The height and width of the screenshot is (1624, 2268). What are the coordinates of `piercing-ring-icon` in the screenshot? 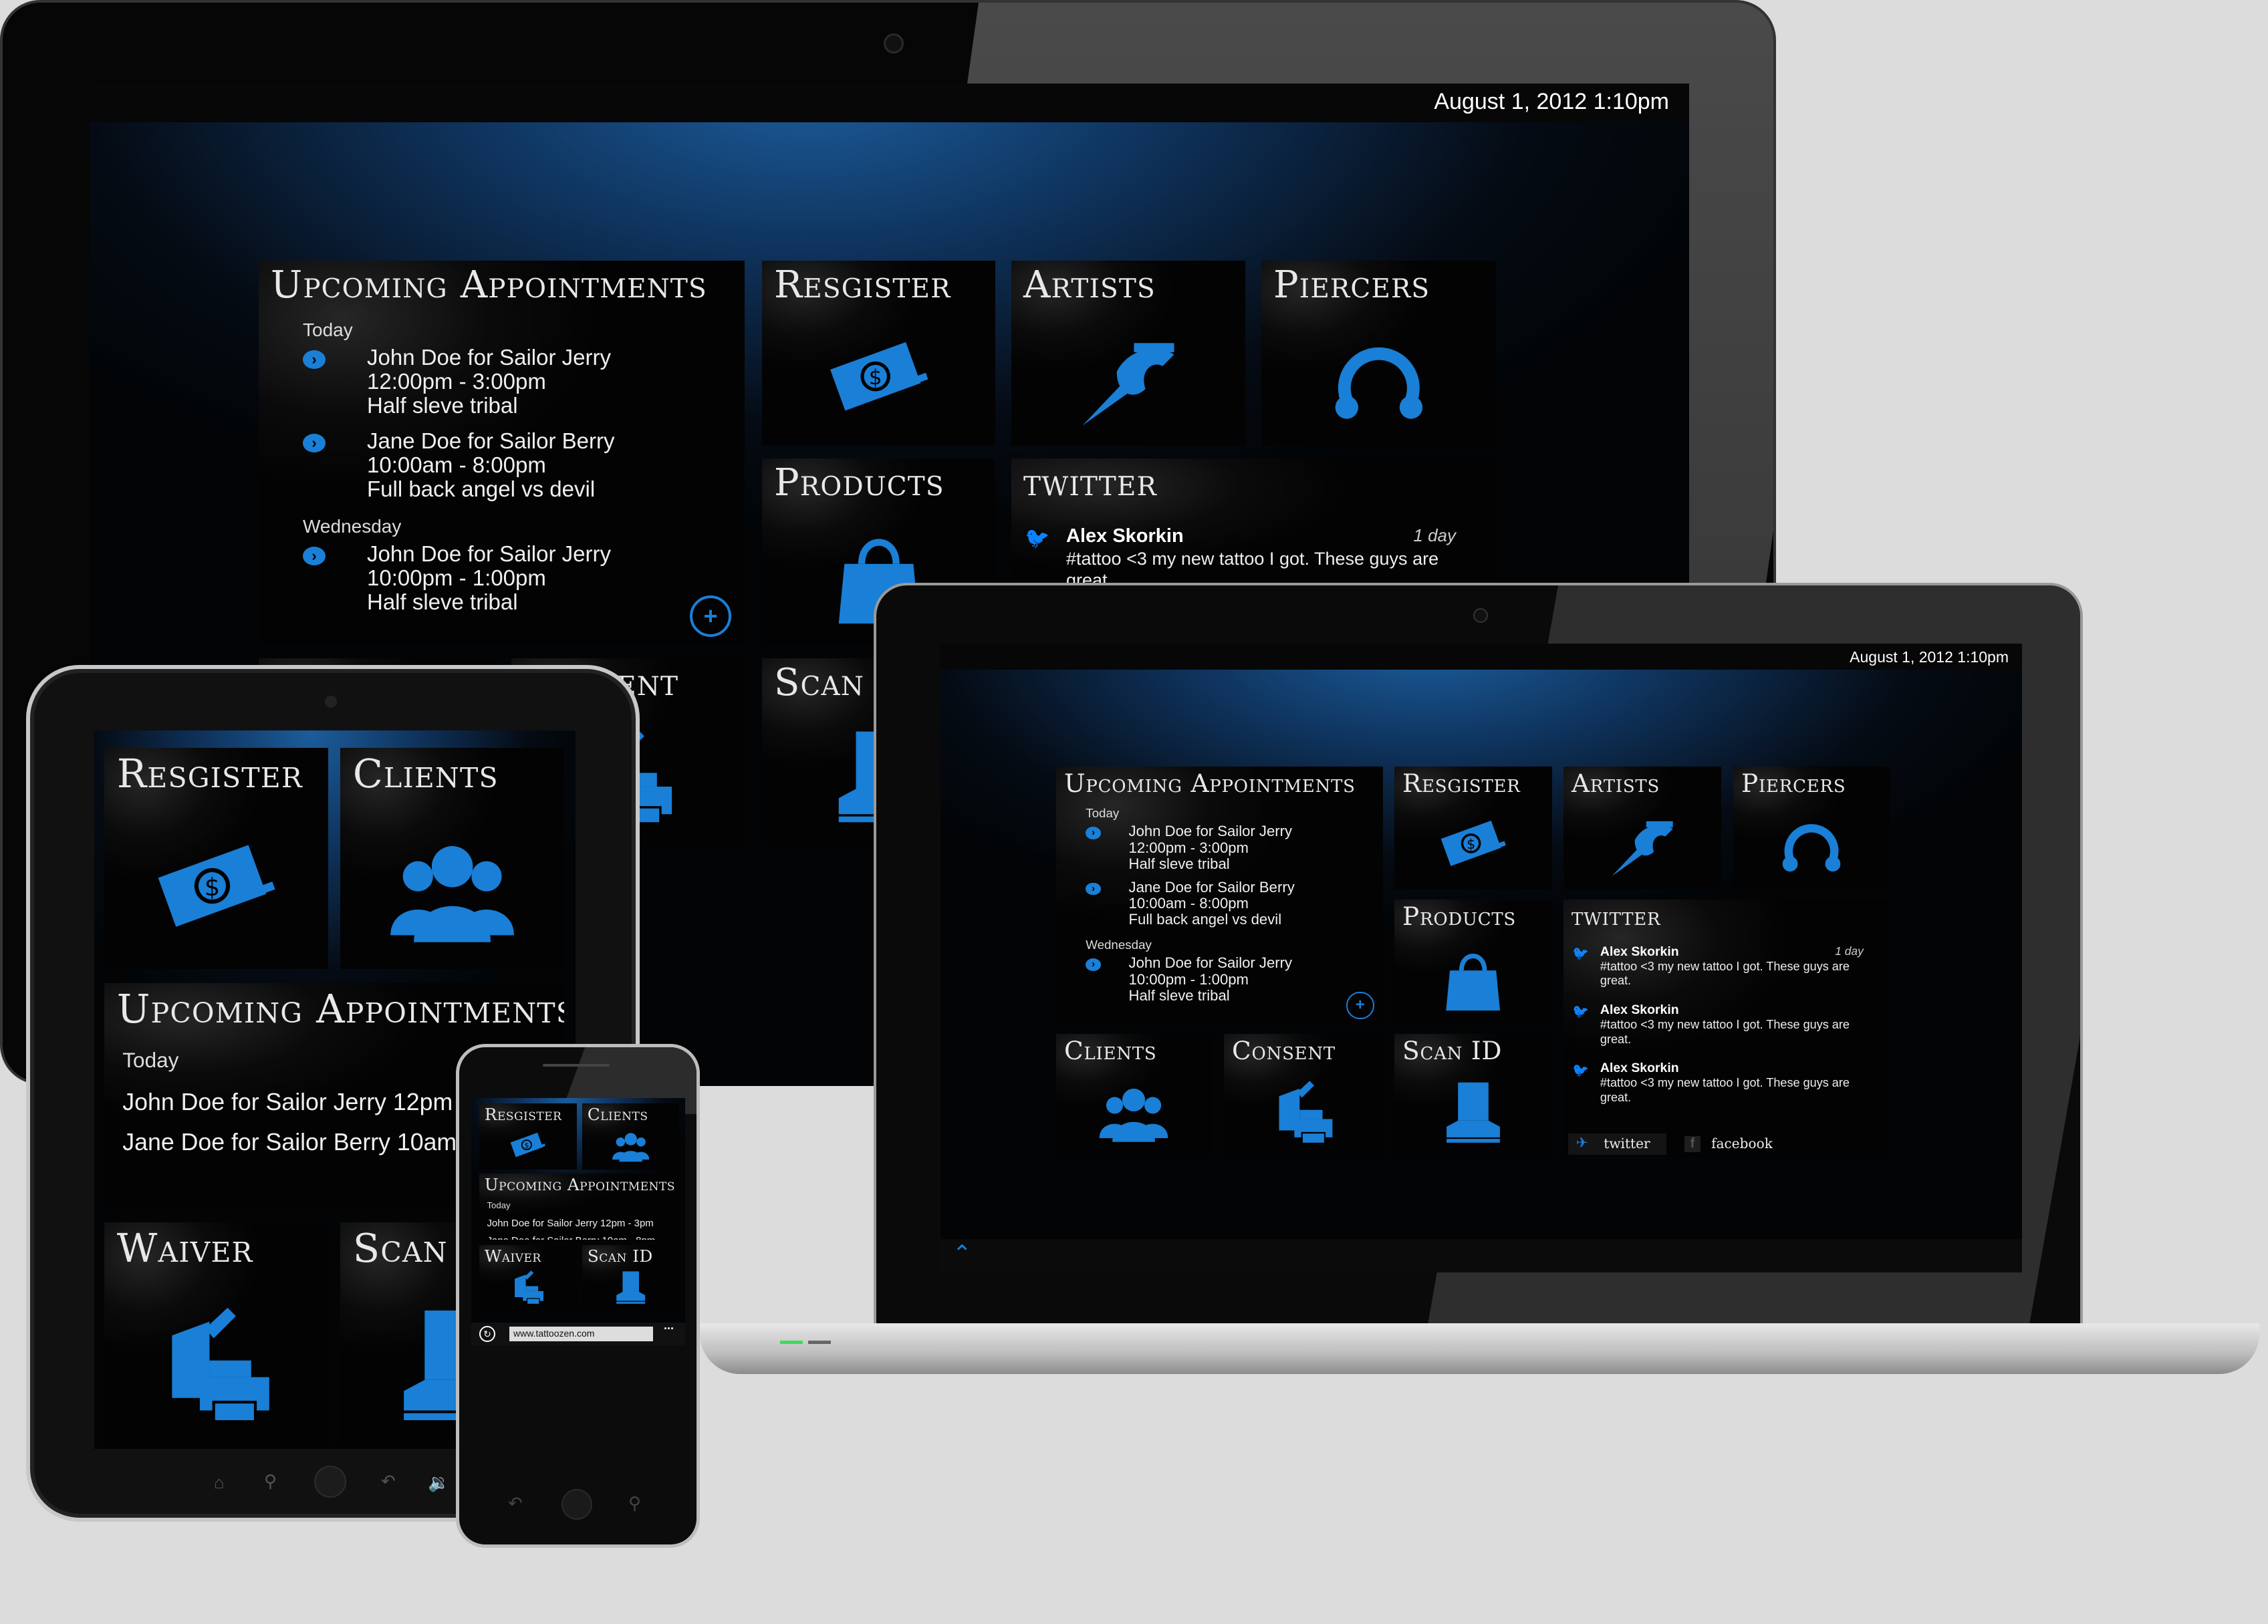 It's located at (1811, 844).